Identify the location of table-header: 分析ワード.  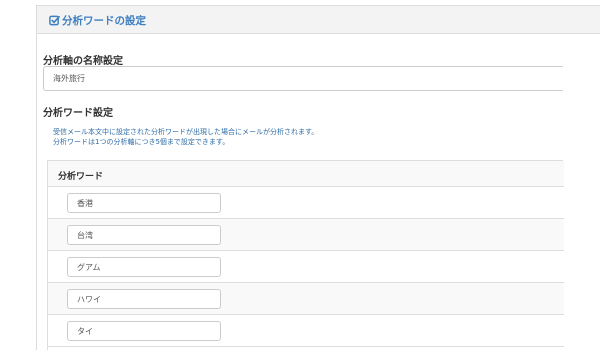
(306, 174).